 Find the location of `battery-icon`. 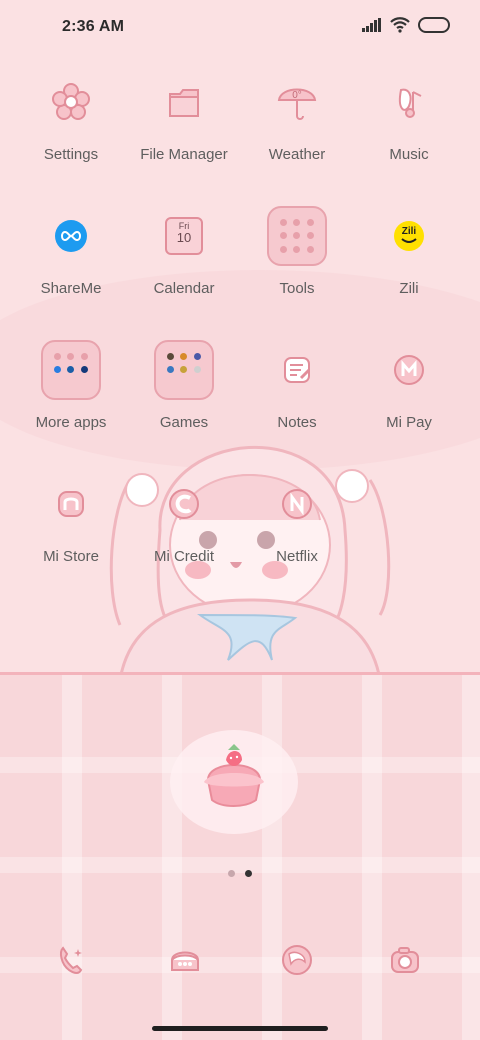

battery-icon is located at coordinates (434, 25).